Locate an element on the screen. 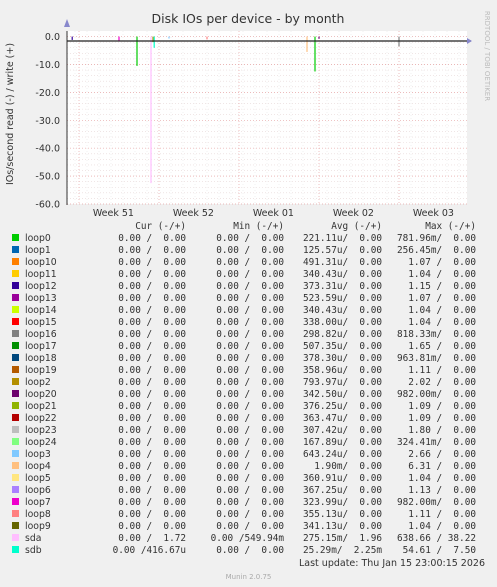  legend-avg-value: 355.13u/ 0.00 is located at coordinates (342, 514).